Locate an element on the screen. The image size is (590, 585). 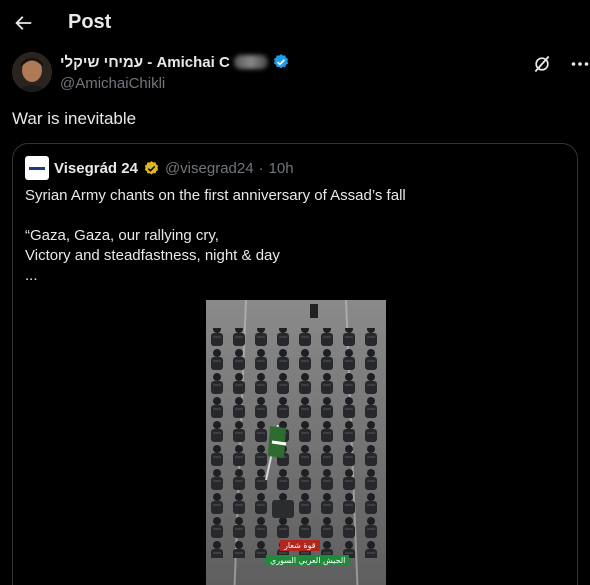
verified-gold-badge-icon is located at coordinates (151, 167).